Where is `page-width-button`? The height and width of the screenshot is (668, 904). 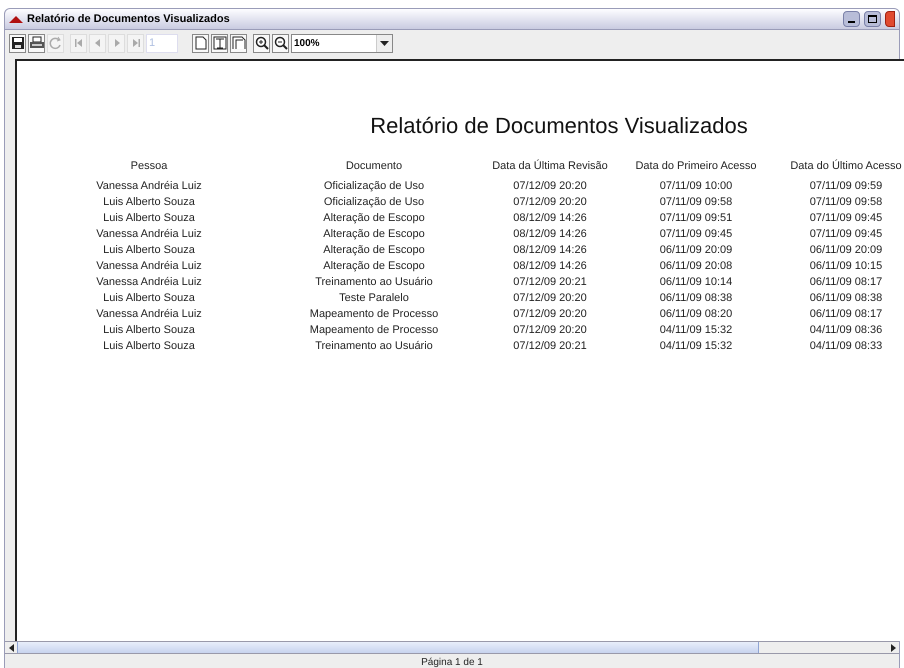 page-width-button is located at coordinates (219, 43).